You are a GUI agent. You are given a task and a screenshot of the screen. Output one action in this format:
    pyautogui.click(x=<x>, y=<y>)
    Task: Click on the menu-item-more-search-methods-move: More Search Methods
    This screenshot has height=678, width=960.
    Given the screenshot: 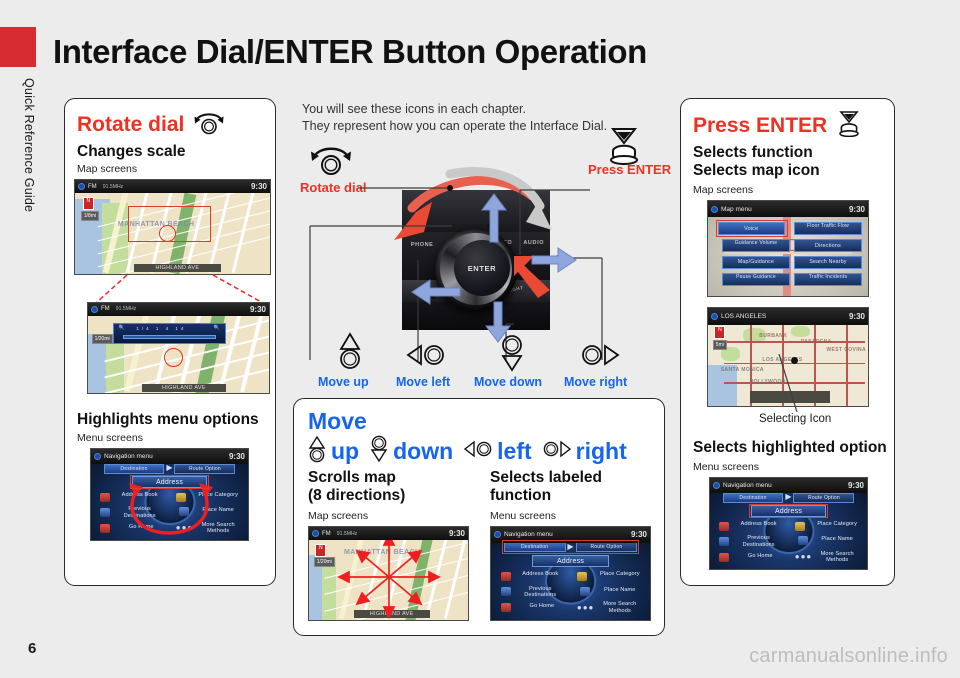 What is the action you would take?
    pyautogui.click(x=620, y=607)
    